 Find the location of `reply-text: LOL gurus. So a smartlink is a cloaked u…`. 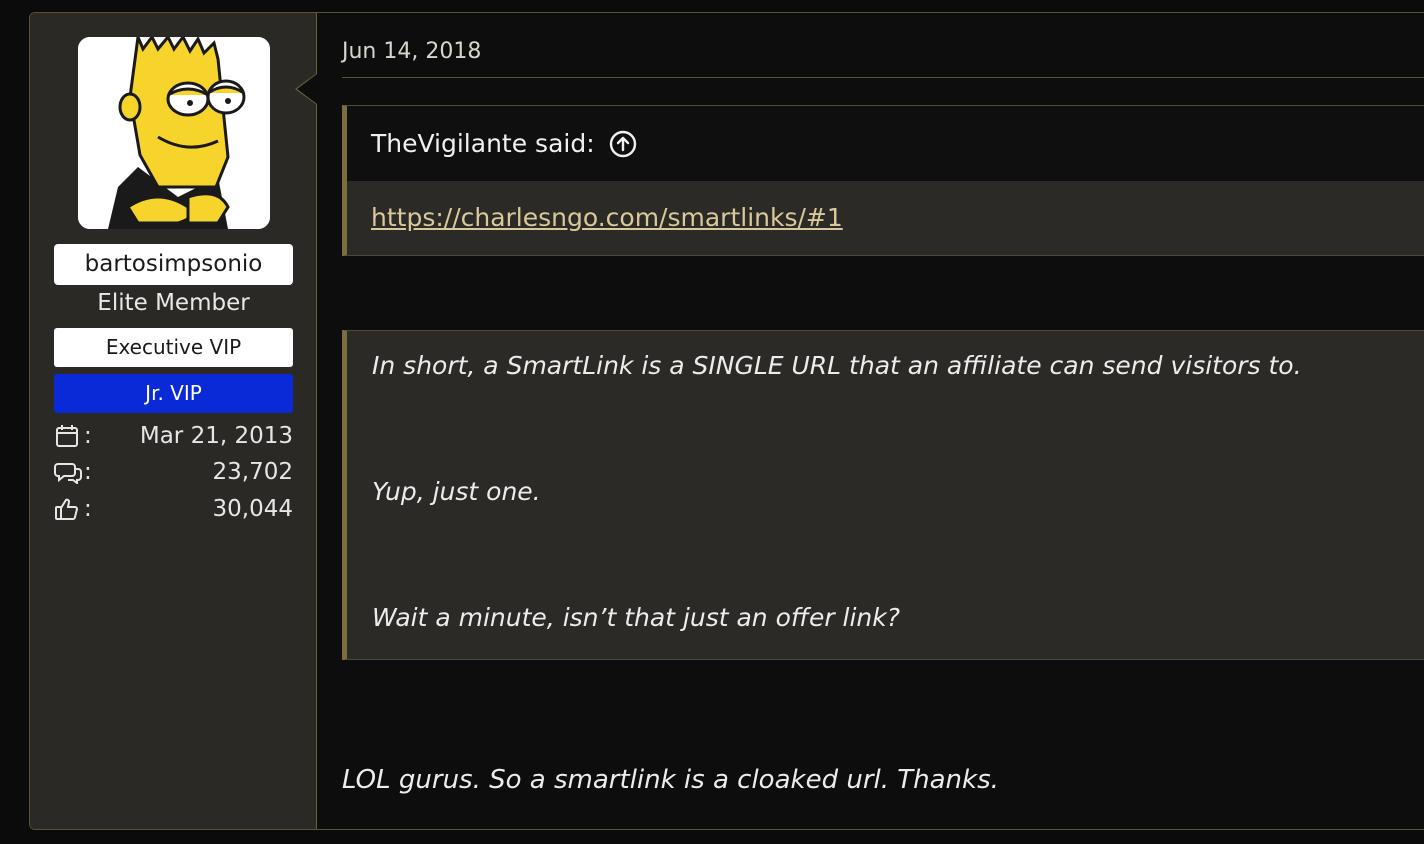

reply-text: LOL gurus. So a smartlink is a cloaked u… is located at coordinates (670, 780).